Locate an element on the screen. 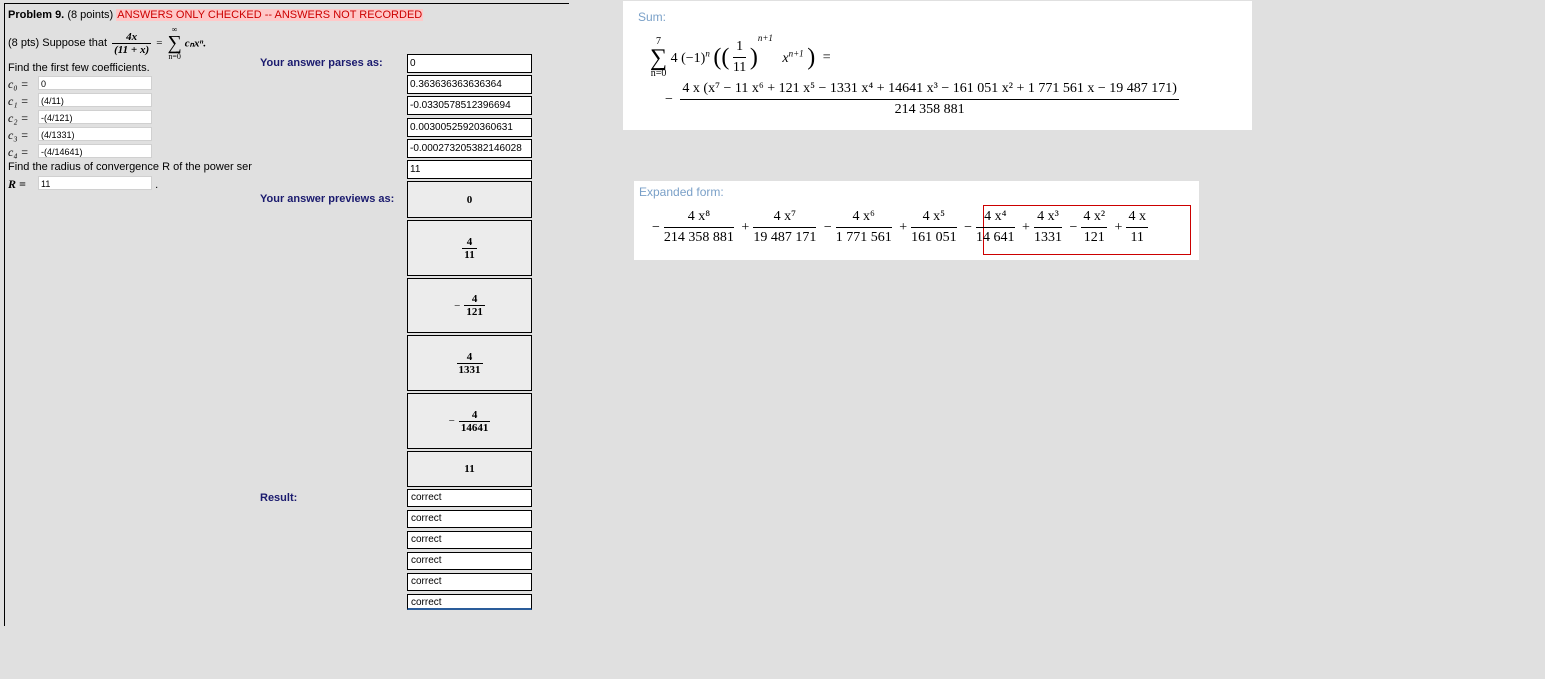  expanded-term: 4 x² 121 is located at coordinates (1094, 227).